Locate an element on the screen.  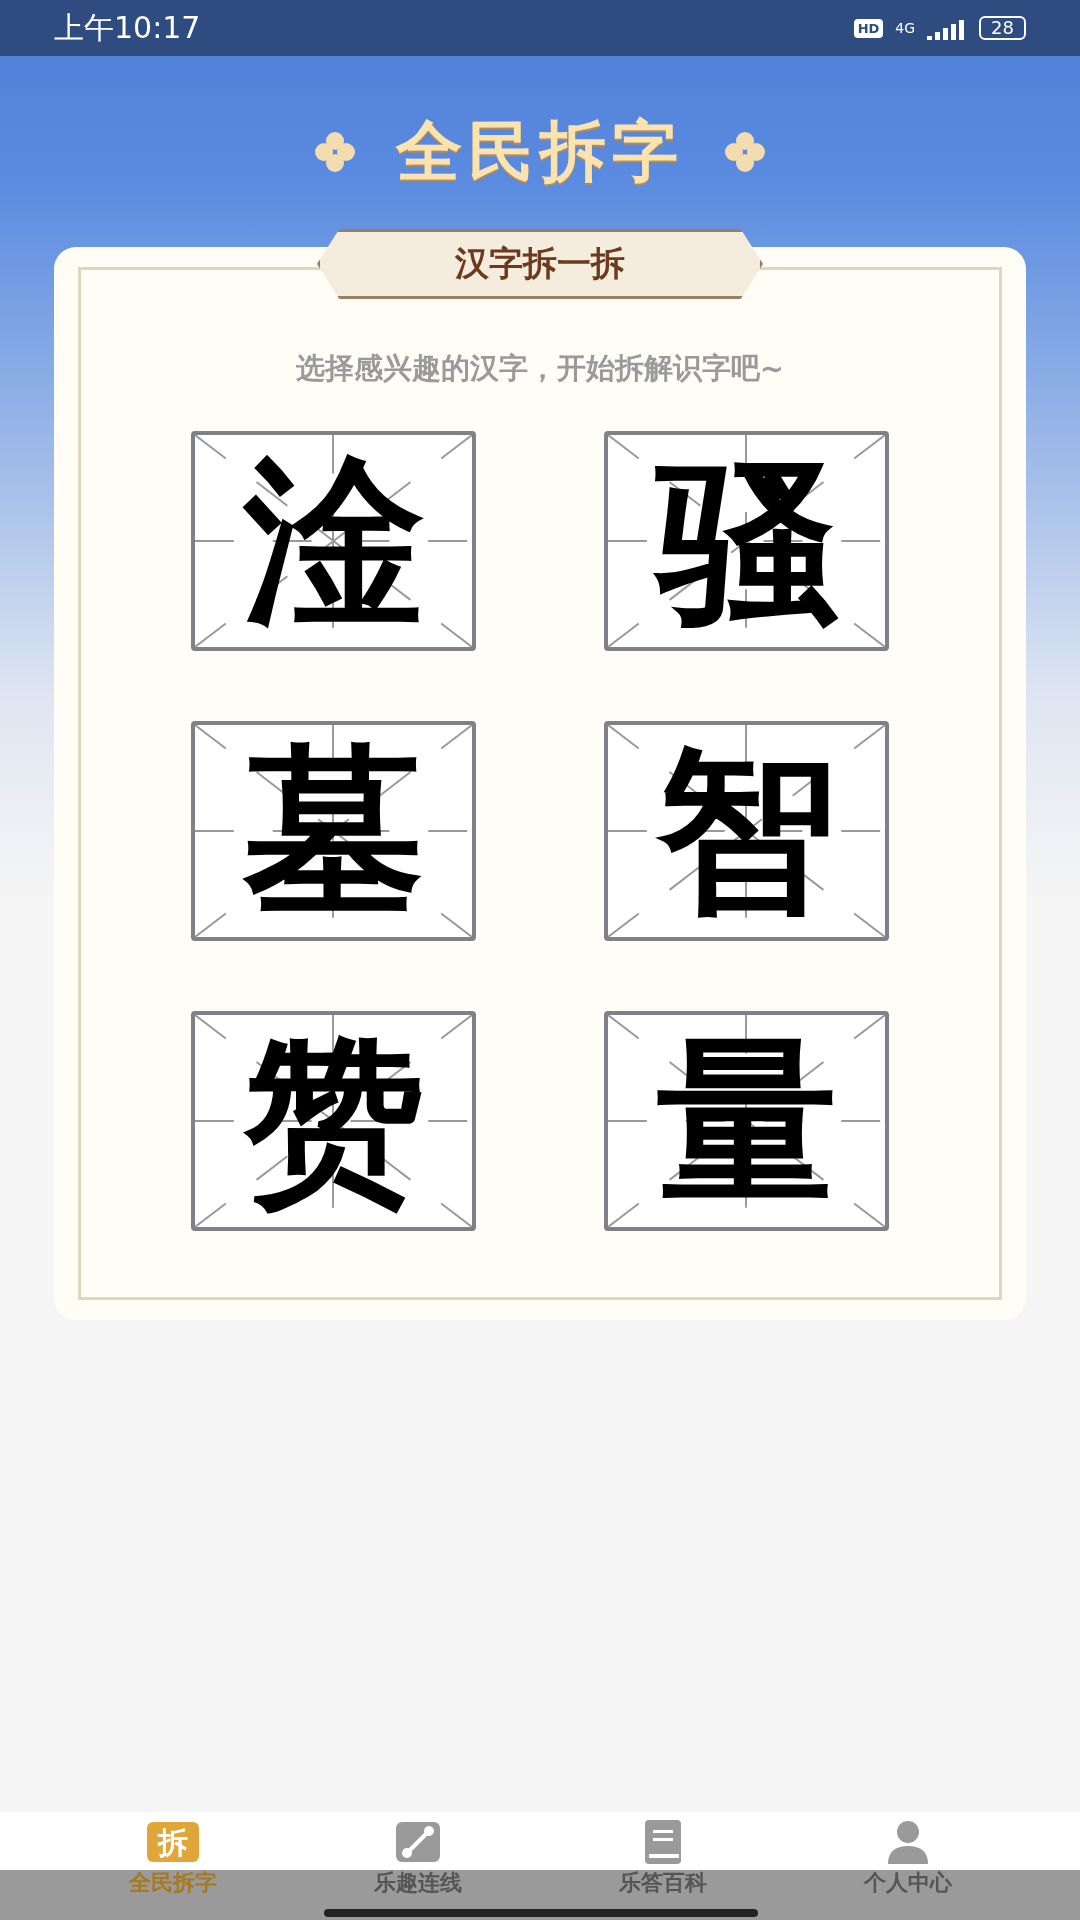
hd-badge: HD is located at coordinates (868, 28).